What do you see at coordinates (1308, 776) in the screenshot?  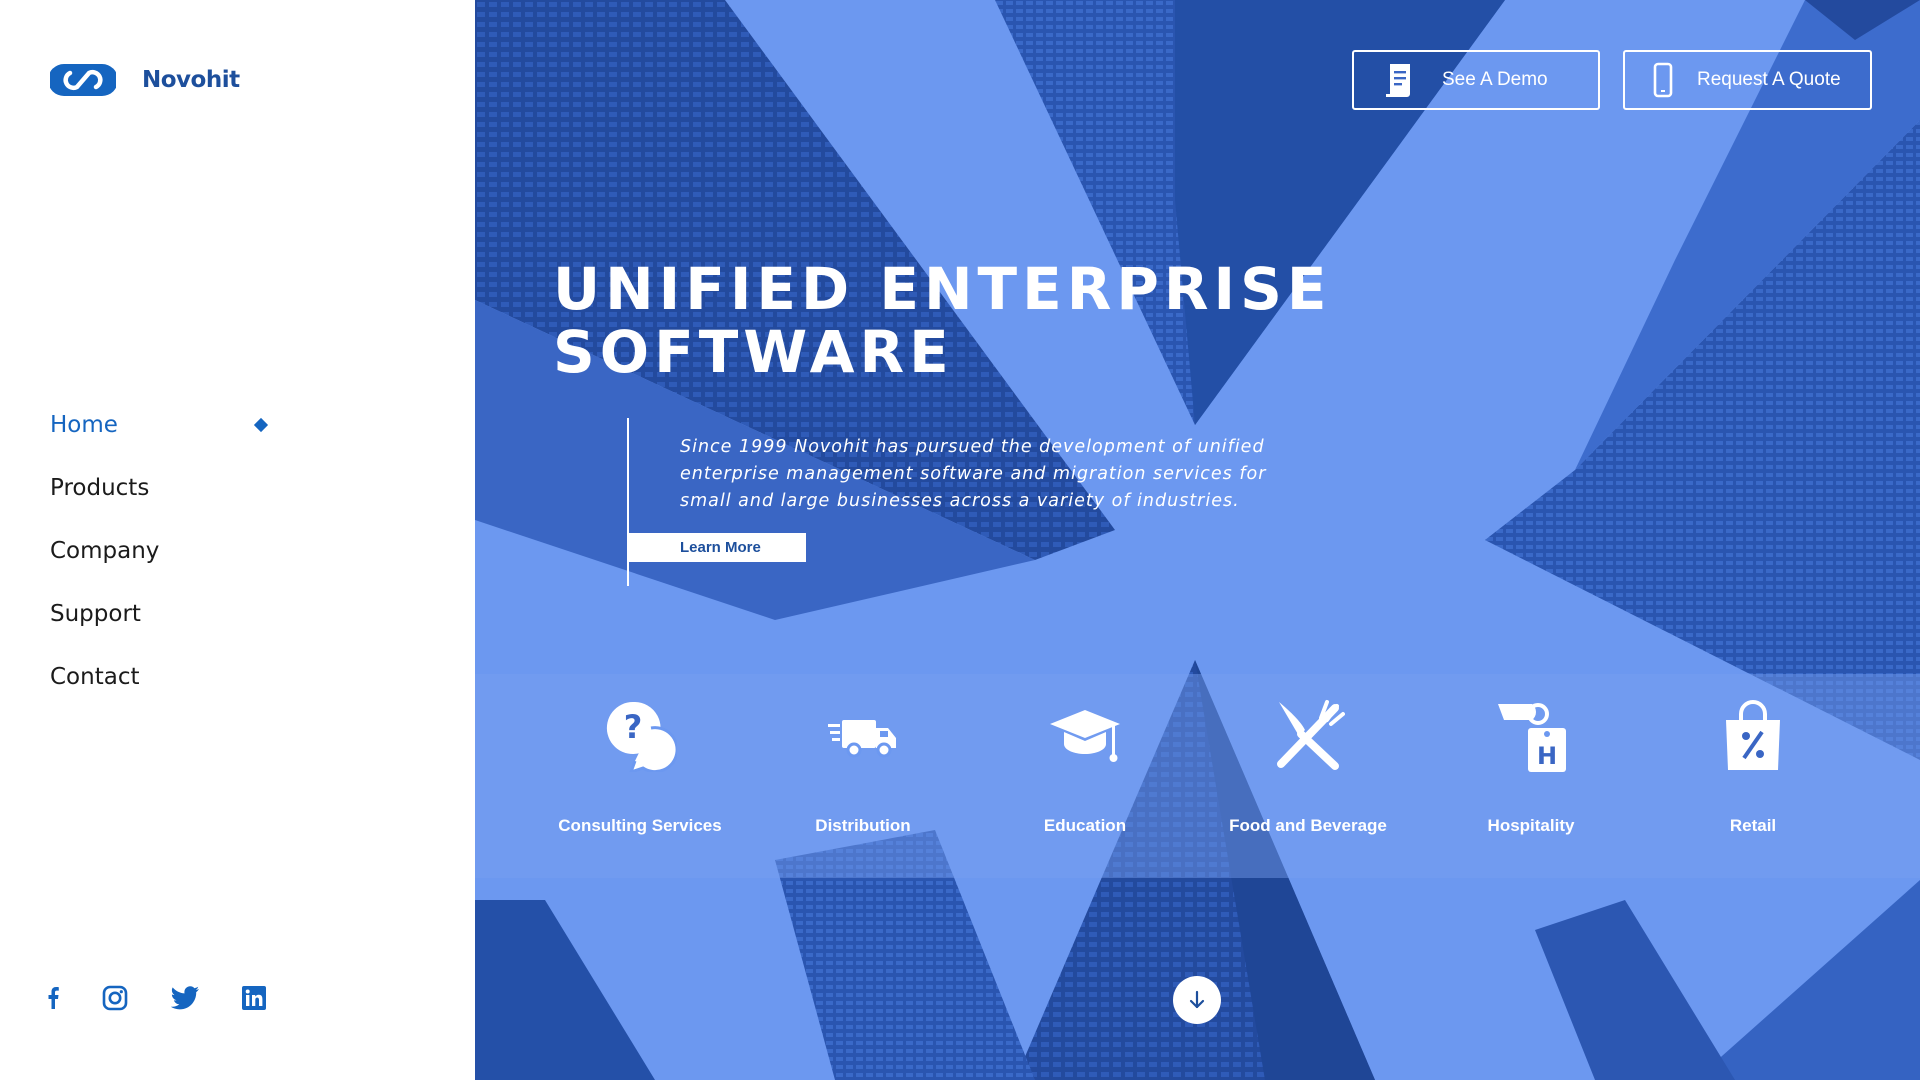 I see `industry-food-and-beverage: Food and Beverage` at bounding box center [1308, 776].